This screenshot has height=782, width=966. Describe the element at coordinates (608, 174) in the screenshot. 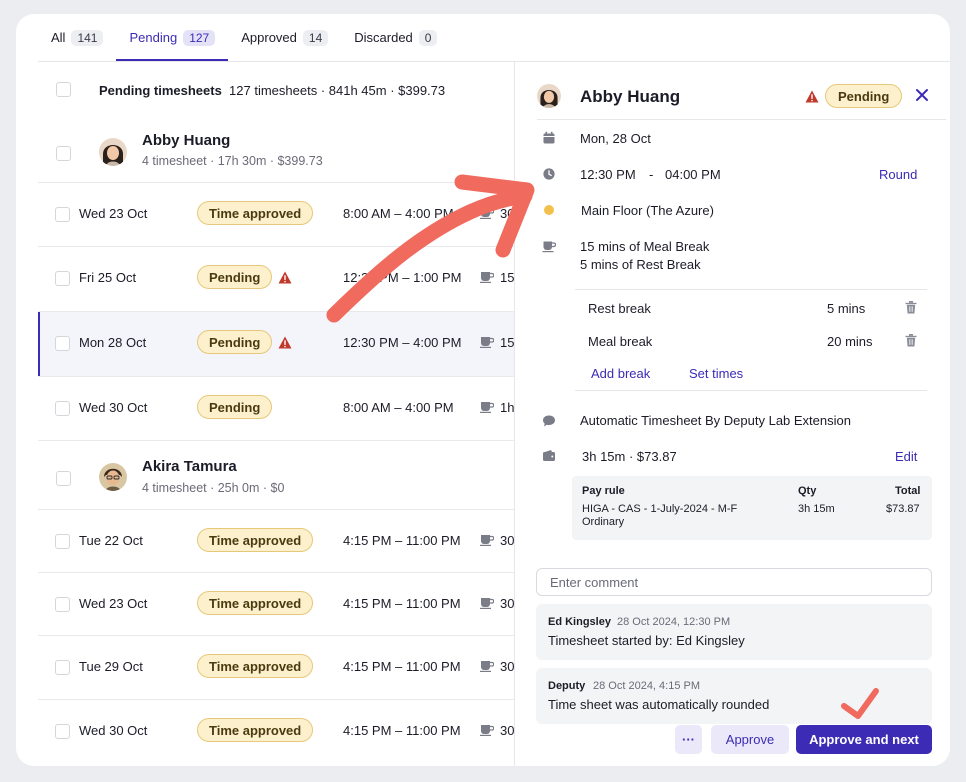

I see `start-time: 12:30 PM` at that location.